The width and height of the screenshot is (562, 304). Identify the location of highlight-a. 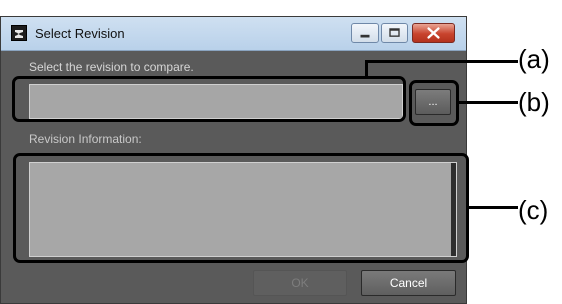
(209, 99).